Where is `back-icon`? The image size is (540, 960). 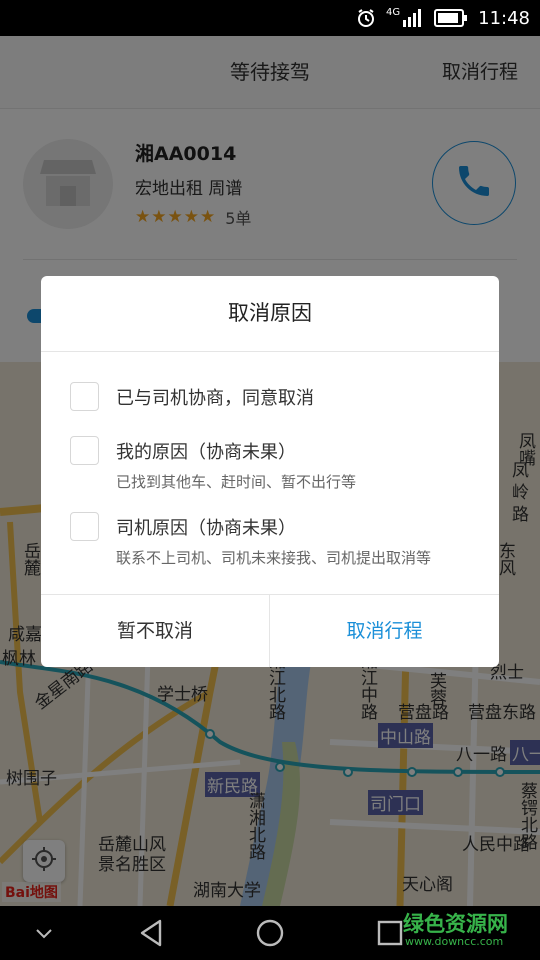 back-icon is located at coordinates (152, 933).